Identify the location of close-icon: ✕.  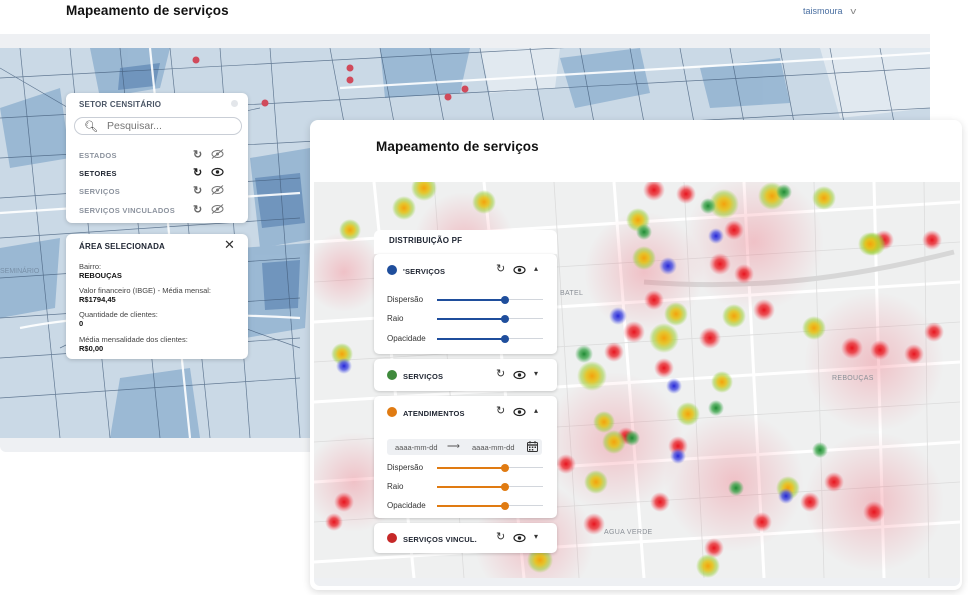
(229, 245).